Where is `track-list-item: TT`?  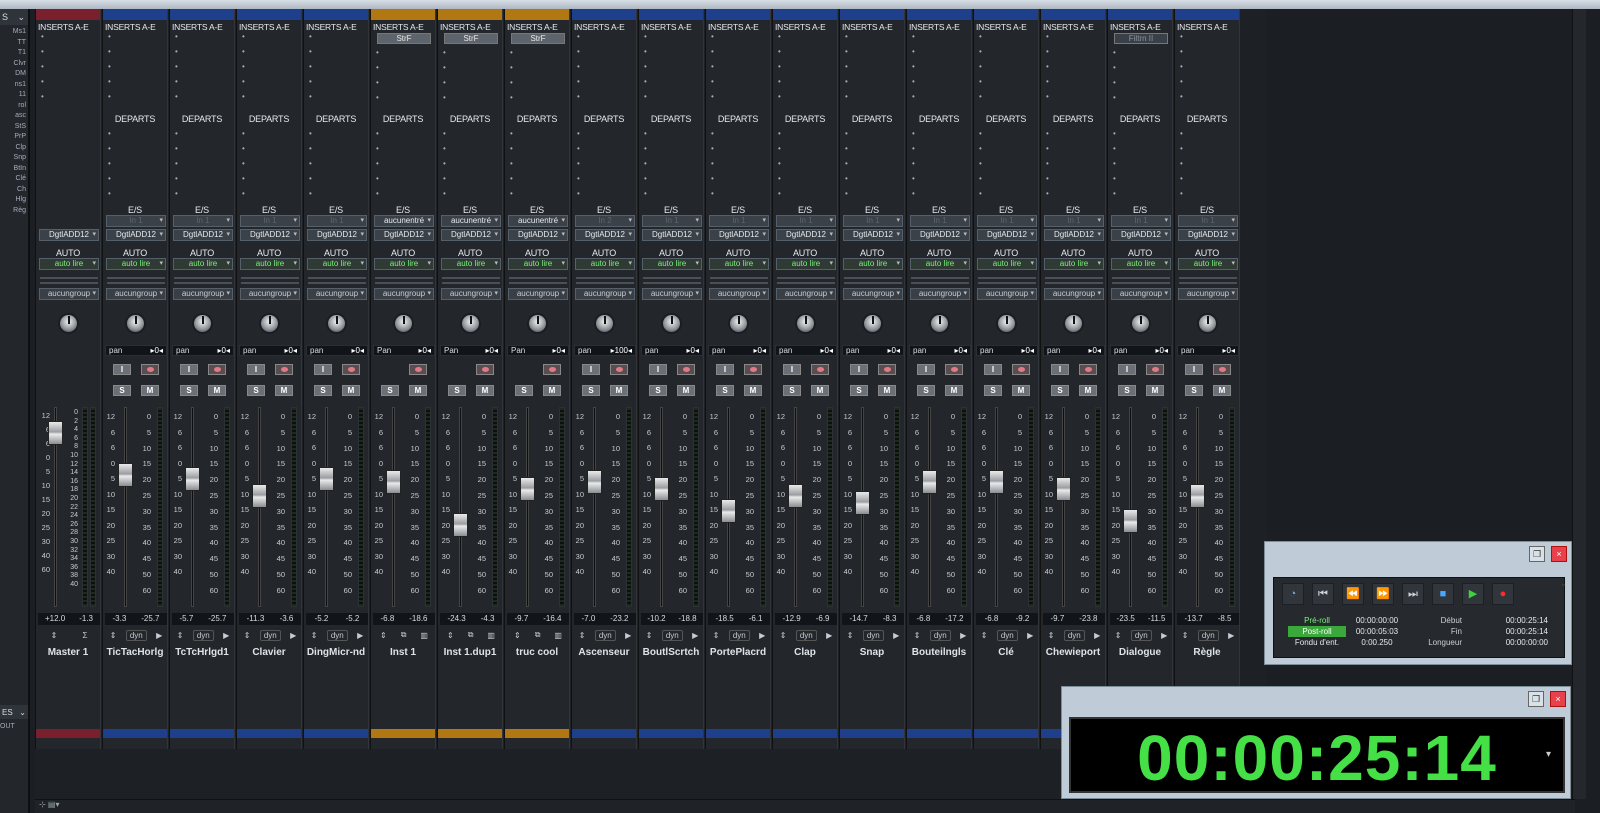
track-list-item: TT is located at coordinates (13, 43).